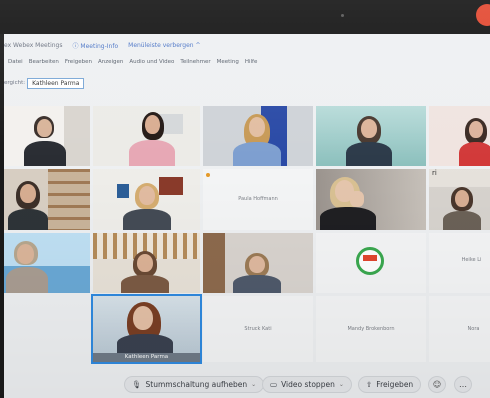 The image size is (490, 398). Describe the element at coordinates (459, 199) in the screenshot. I see `video-tile: ri` at that location.